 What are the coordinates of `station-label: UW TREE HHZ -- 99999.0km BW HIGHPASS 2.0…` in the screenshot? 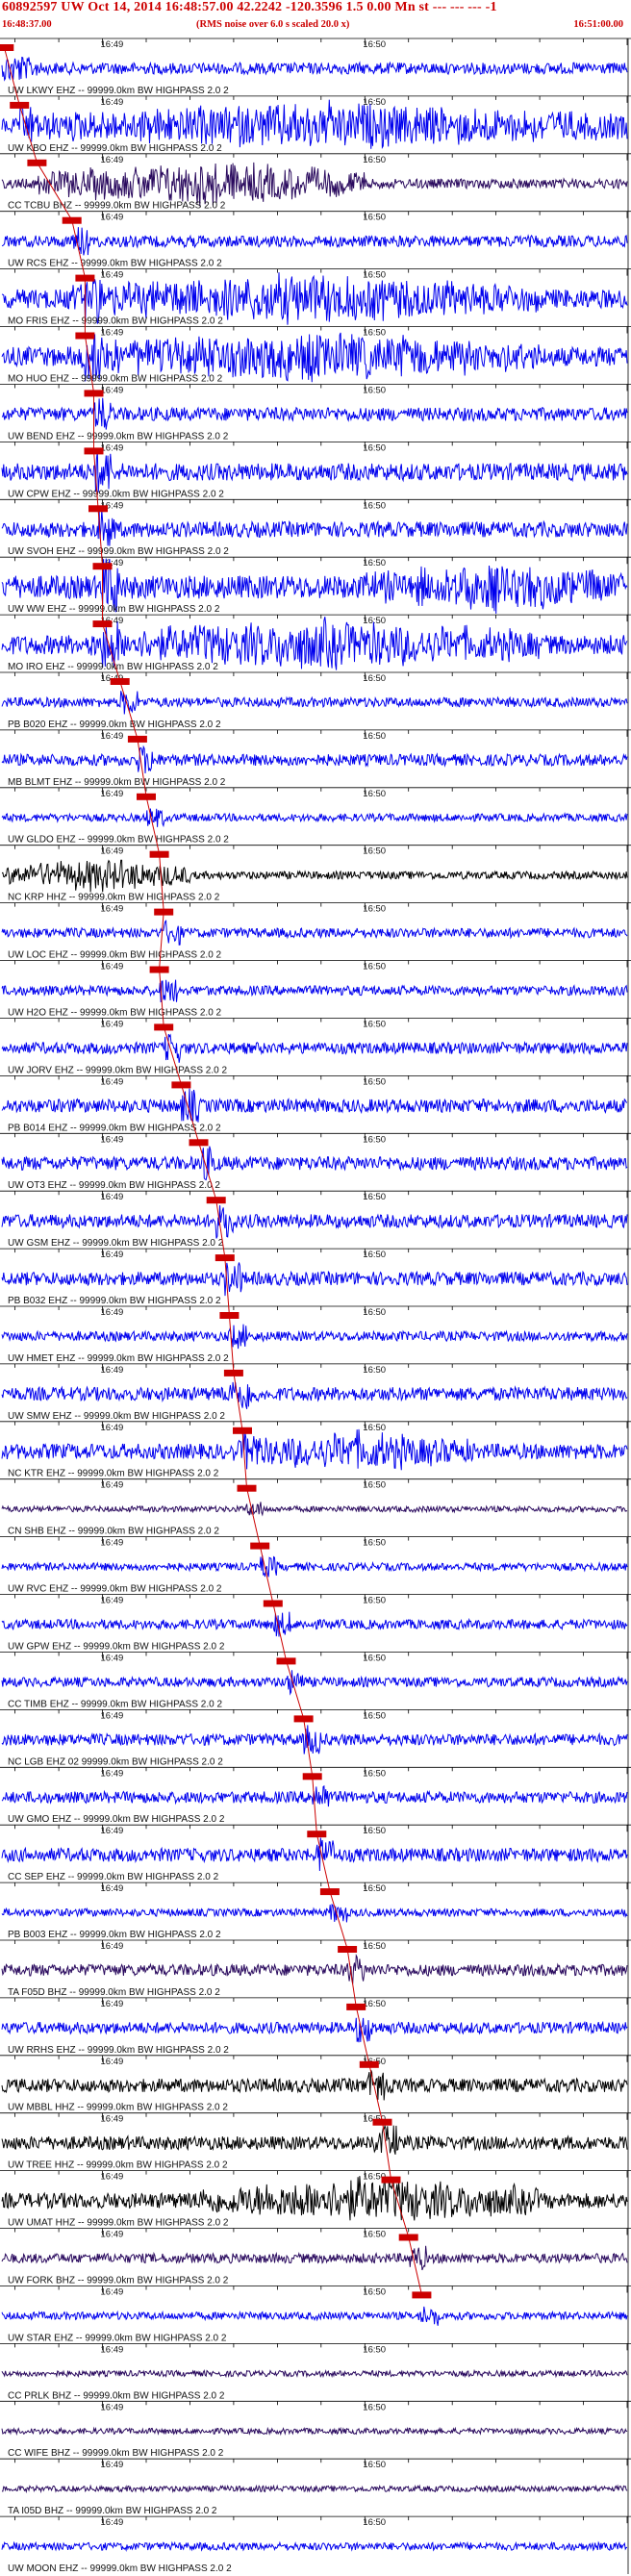 It's located at (118, 2165).